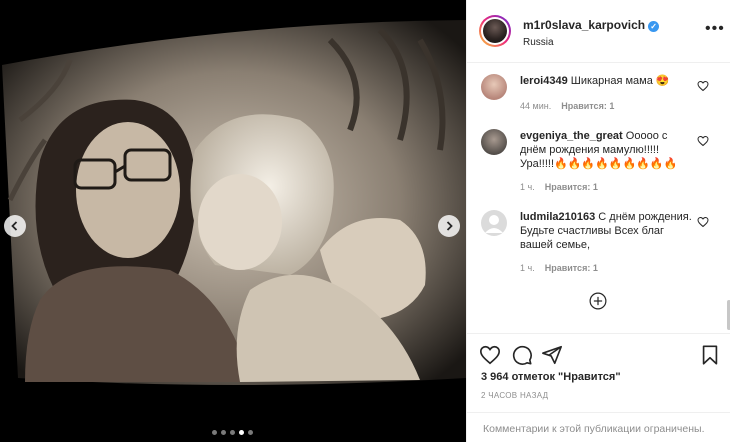 This screenshot has height=442, width=730. I want to click on load-more-comments-icon, so click(598, 301).